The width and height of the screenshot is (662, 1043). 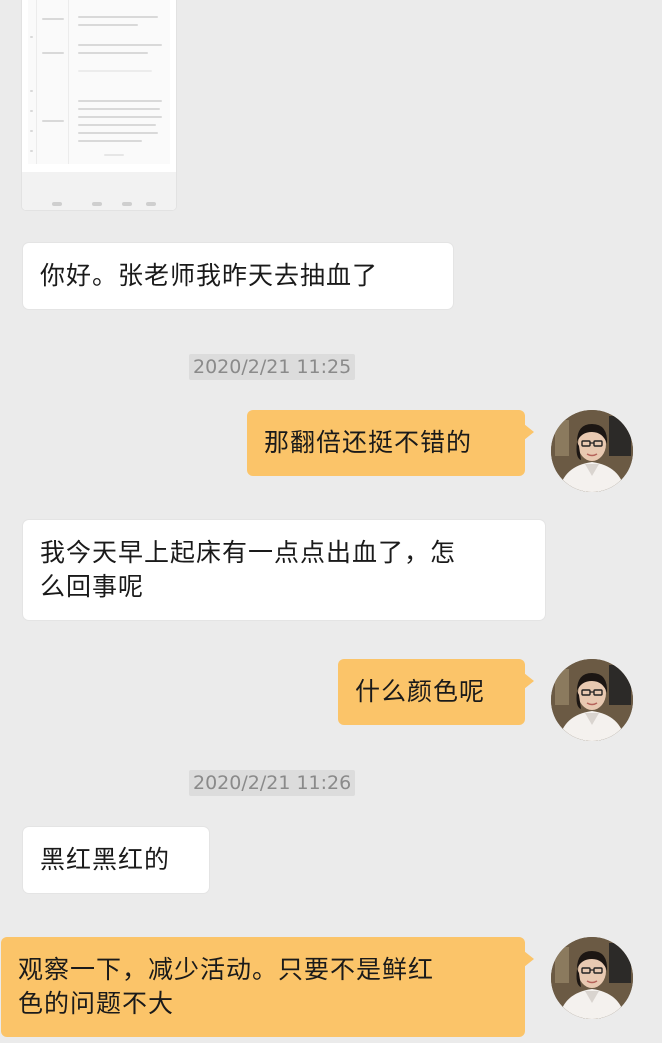 What do you see at coordinates (272, 783) in the screenshot?
I see `timestamp: 2020/2/21 11:26` at bounding box center [272, 783].